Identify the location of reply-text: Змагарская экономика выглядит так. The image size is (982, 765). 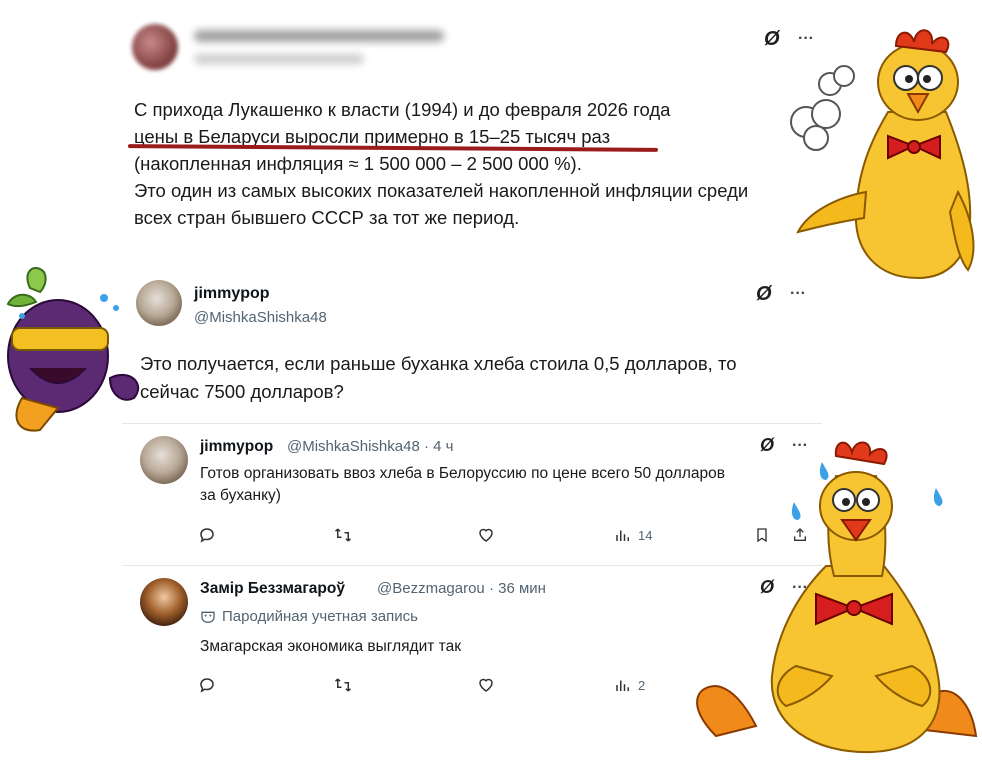
(330, 646).